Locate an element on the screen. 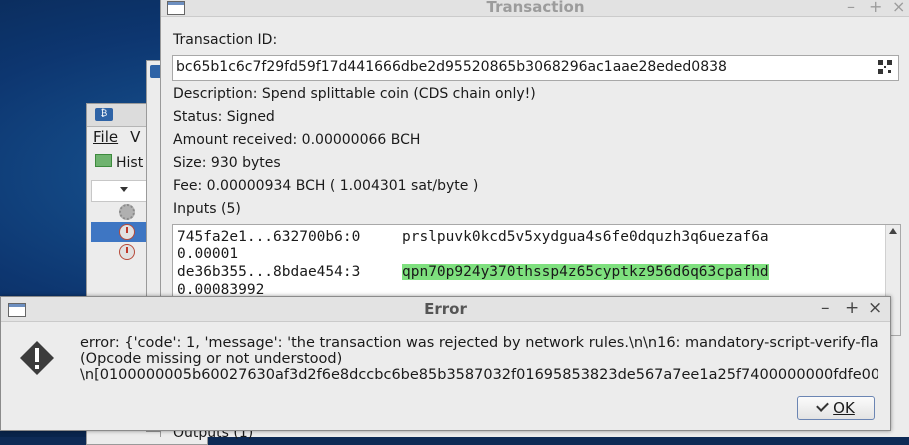 Image resolution: width=909 pixels, height=445 pixels. menubar: File V is located at coordinates (122, 137).